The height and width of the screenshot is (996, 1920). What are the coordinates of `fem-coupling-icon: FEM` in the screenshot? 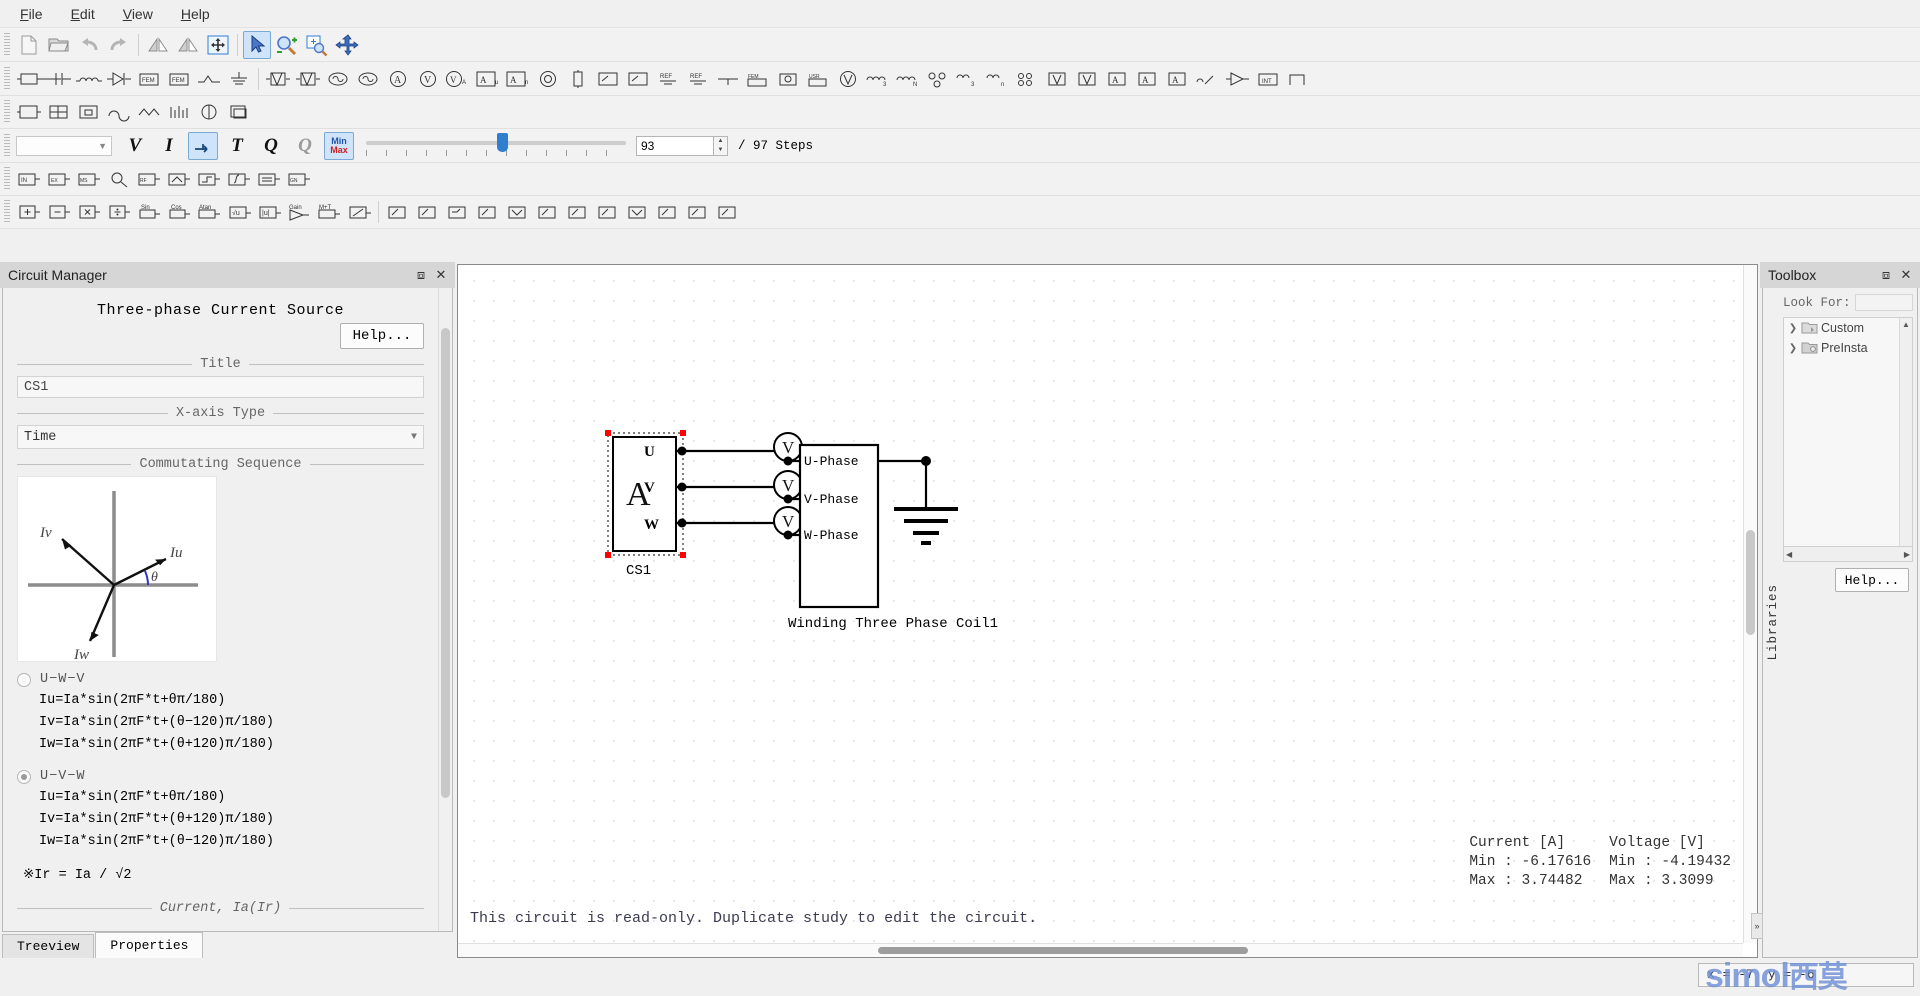 It's located at (758, 79).